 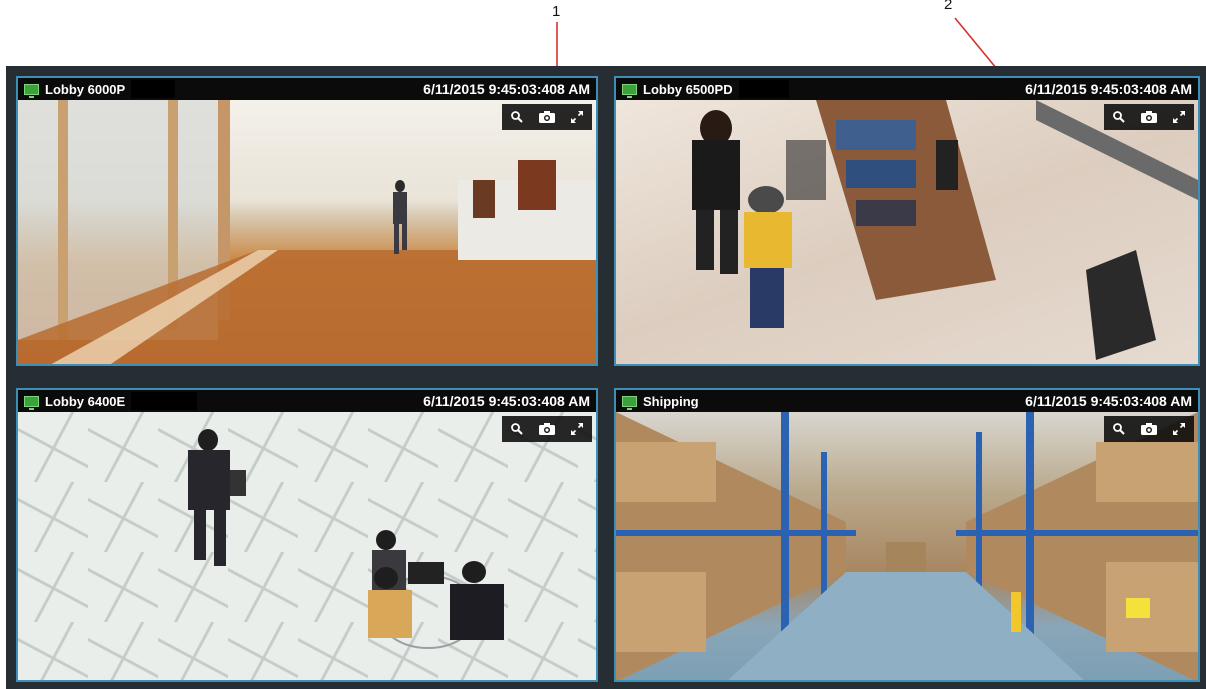 I want to click on camera-name: Shipping, so click(x=671, y=401).